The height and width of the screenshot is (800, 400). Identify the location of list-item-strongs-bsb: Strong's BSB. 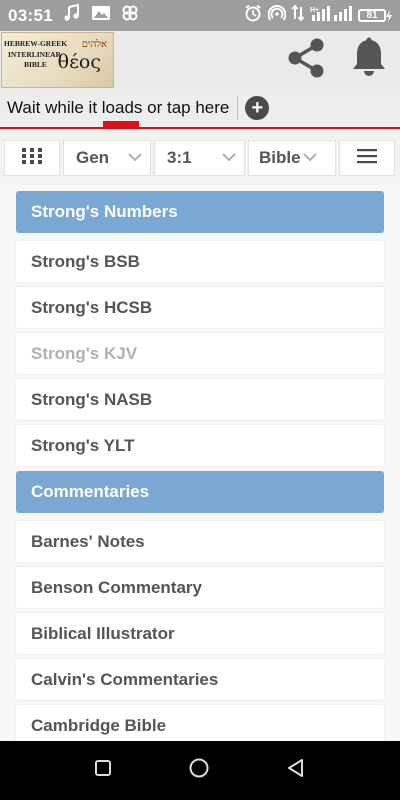
(200, 261).